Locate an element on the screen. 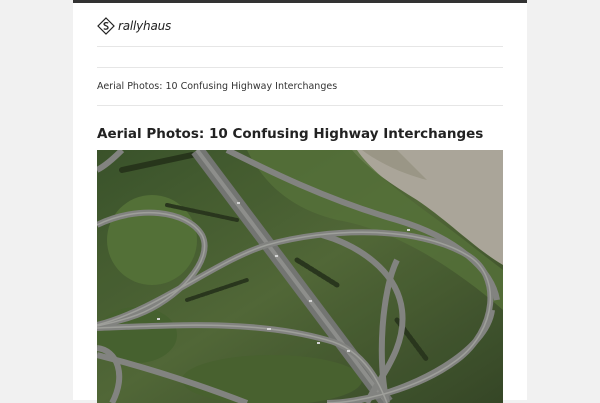 This screenshot has height=403, width=600. breadcrumb-top-divider is located at coordinates (300, 67).